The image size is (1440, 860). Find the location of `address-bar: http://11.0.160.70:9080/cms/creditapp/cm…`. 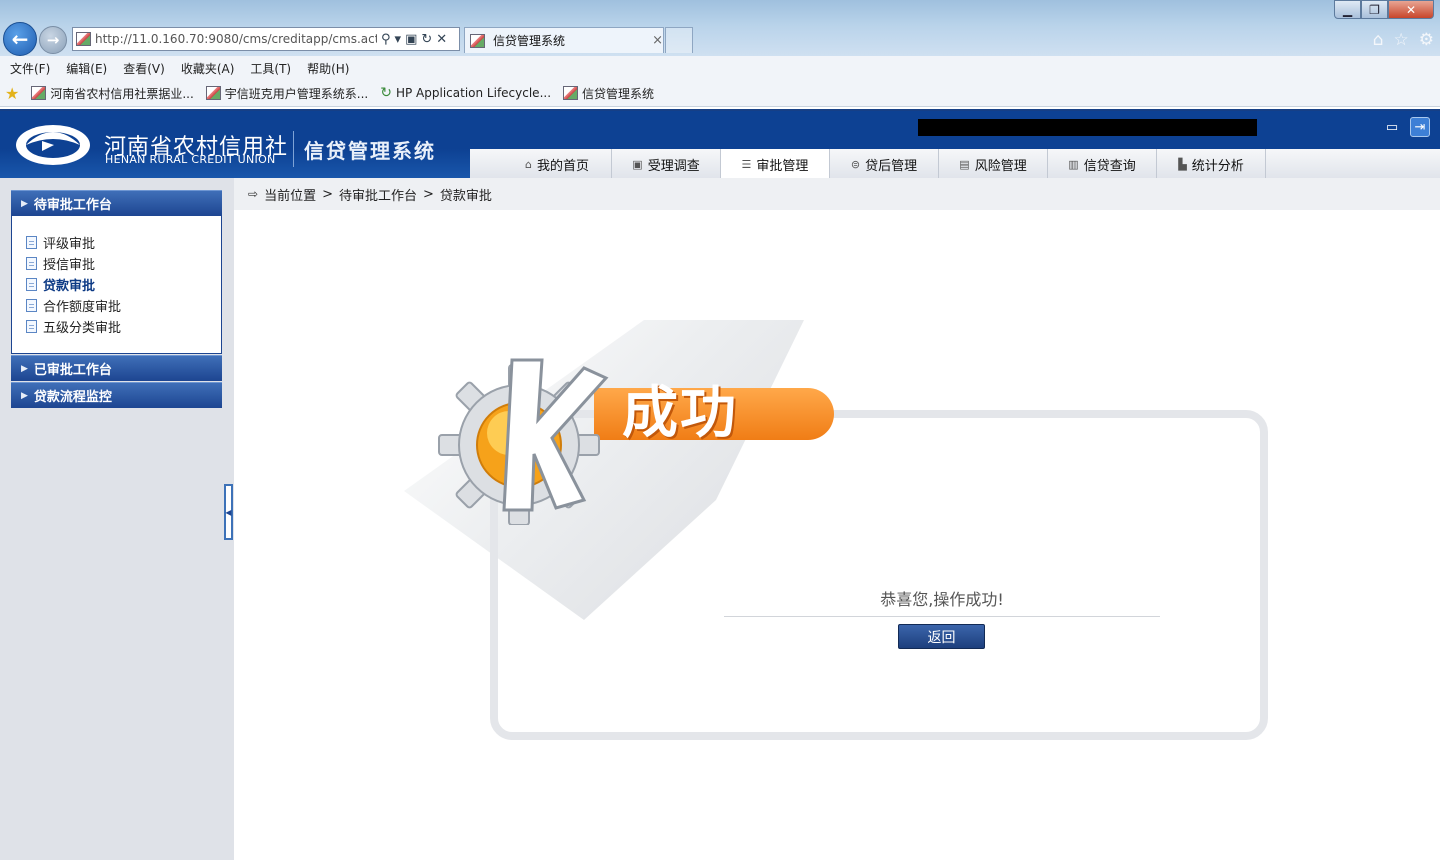

address-bar: http://11.0.160.70:9080/cms/creditapp/cm… is located at coordinates (266, 39).